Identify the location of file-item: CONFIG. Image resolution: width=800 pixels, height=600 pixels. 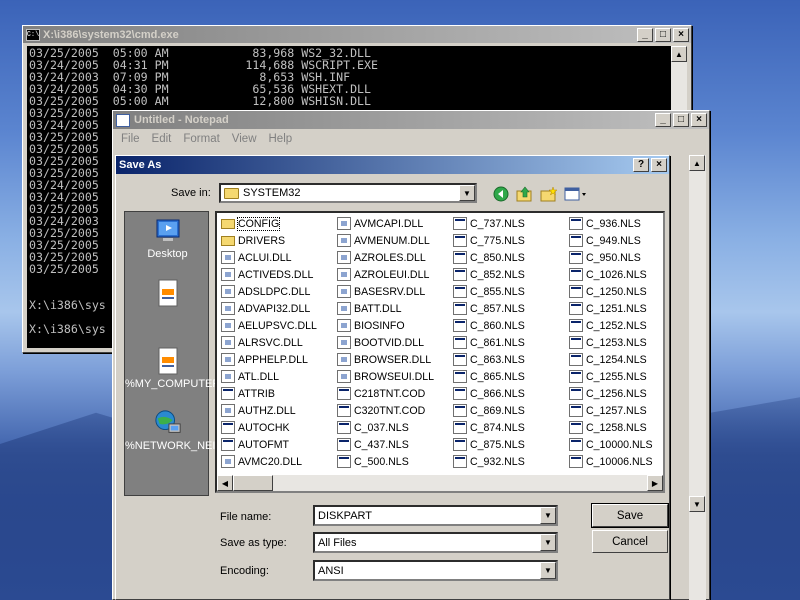
(269, 223).